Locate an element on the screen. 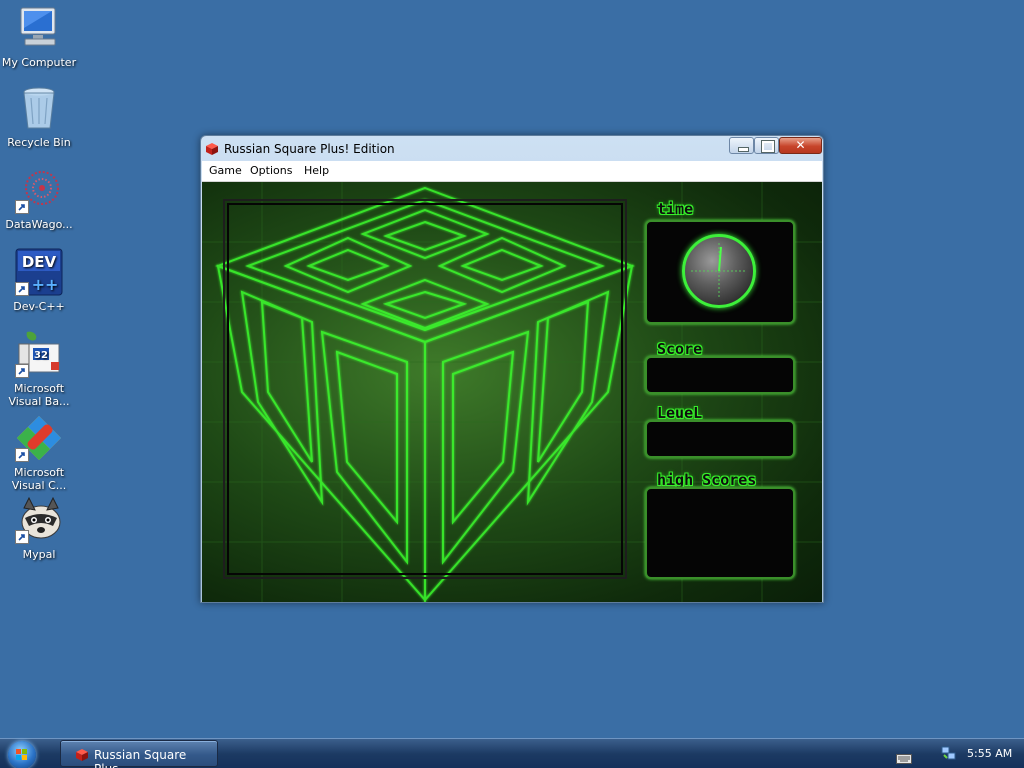  clock-icon is located at coordinates (719, 271).